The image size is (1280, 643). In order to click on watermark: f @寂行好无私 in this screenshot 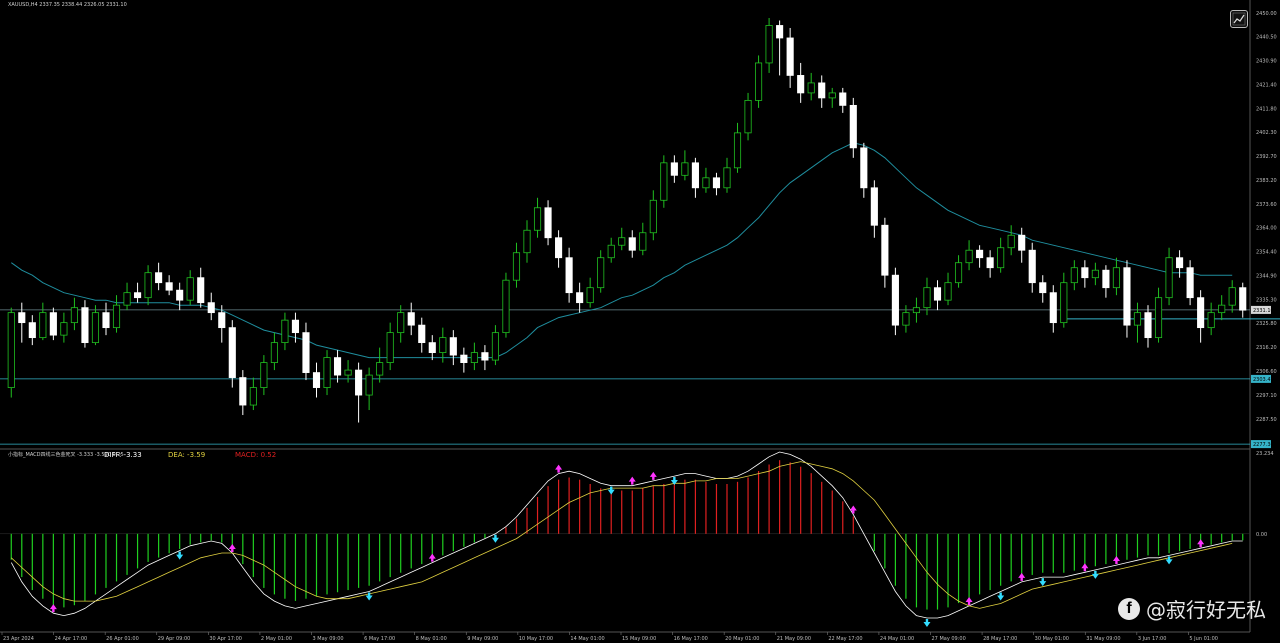, I will do `click(1192, 608)`.